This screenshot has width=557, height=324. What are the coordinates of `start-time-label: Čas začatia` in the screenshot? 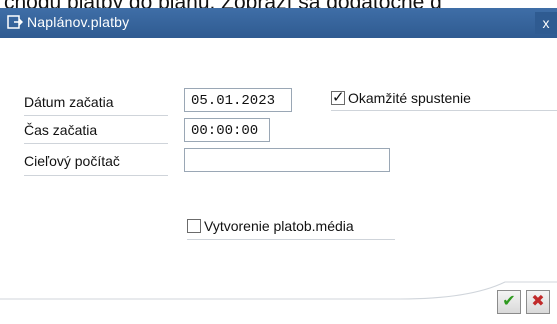 It's located at (61, 130).